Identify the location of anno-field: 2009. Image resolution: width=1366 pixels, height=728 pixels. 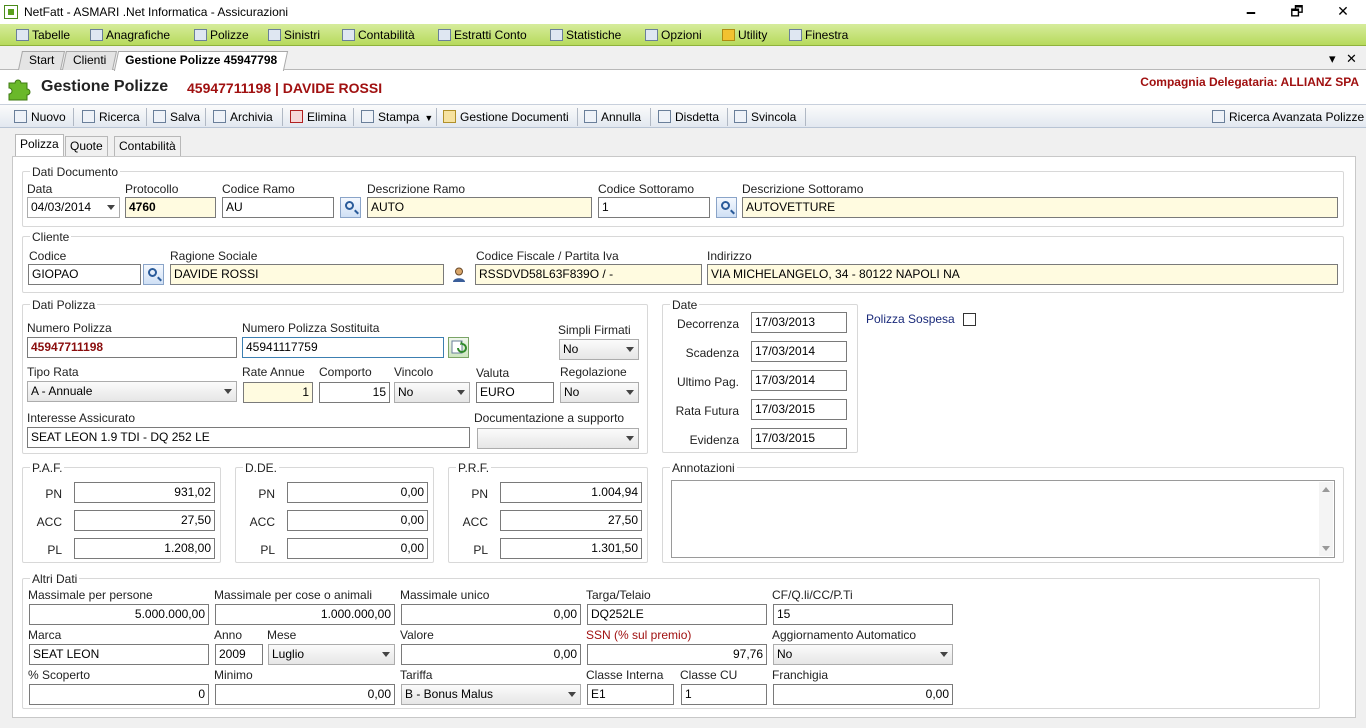
(239, 654).